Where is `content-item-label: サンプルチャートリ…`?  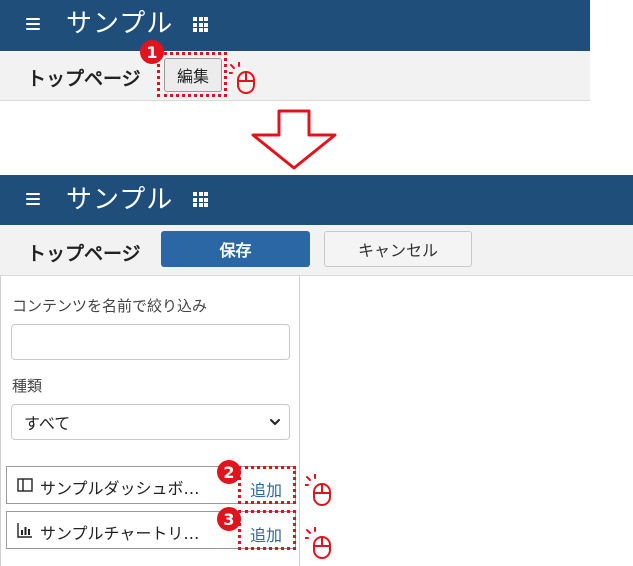 content-item-label: サンプルチャートリ… is located at coordinates (120, 533).